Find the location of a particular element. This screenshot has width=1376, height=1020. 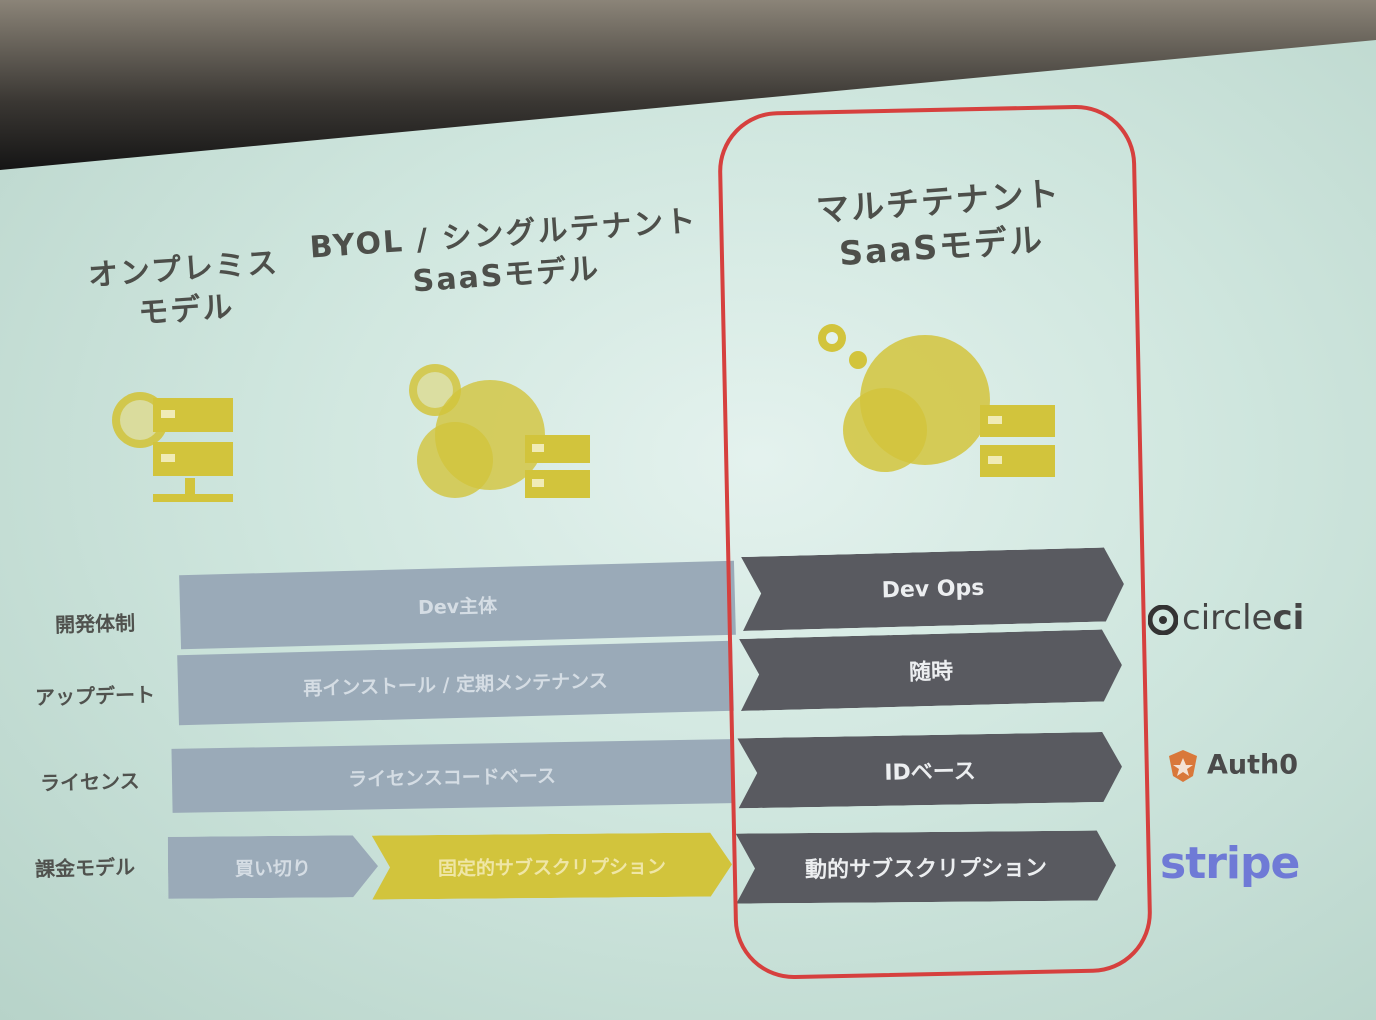

circleci-wordmark-b: ci is located at coordinates (1288, 618).